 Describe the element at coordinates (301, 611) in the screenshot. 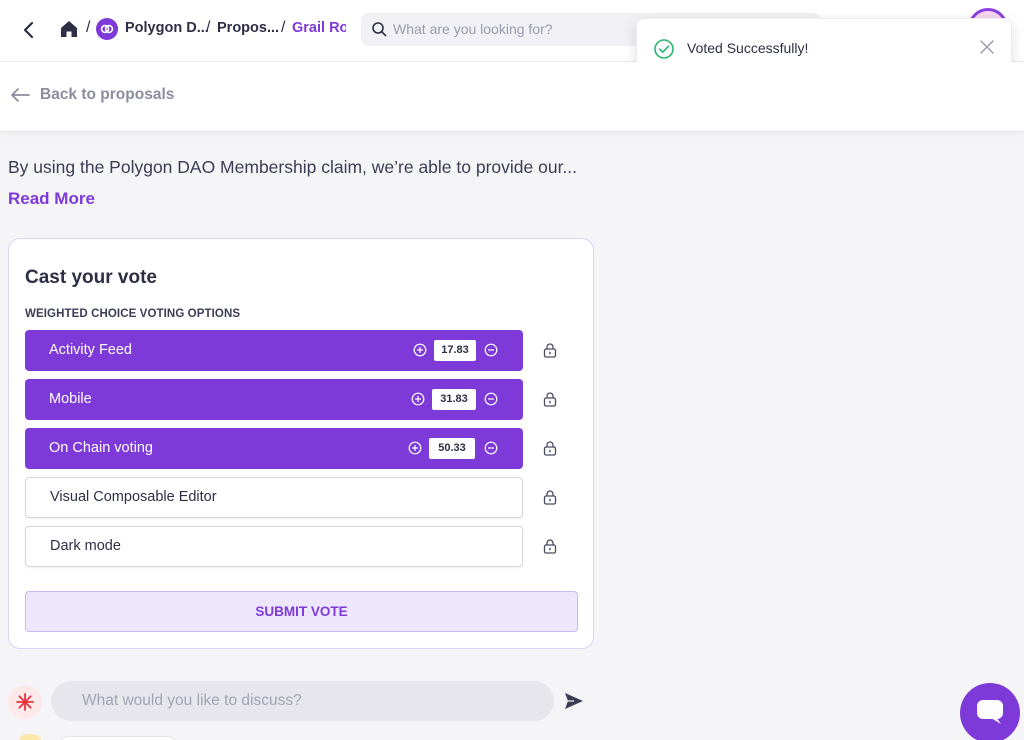

I see `submit-vote-button: SUBMIT VOTE` at that location.